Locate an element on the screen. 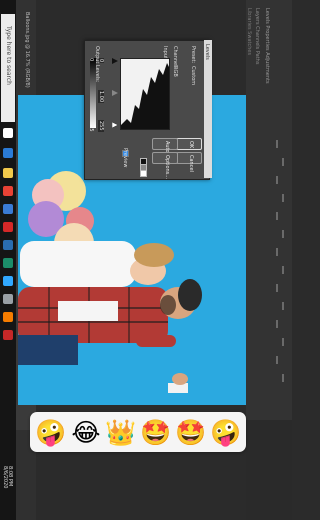 The width and height of the screenshot is (320, 520). levels-titlebar is located at coordinates (208, 109).